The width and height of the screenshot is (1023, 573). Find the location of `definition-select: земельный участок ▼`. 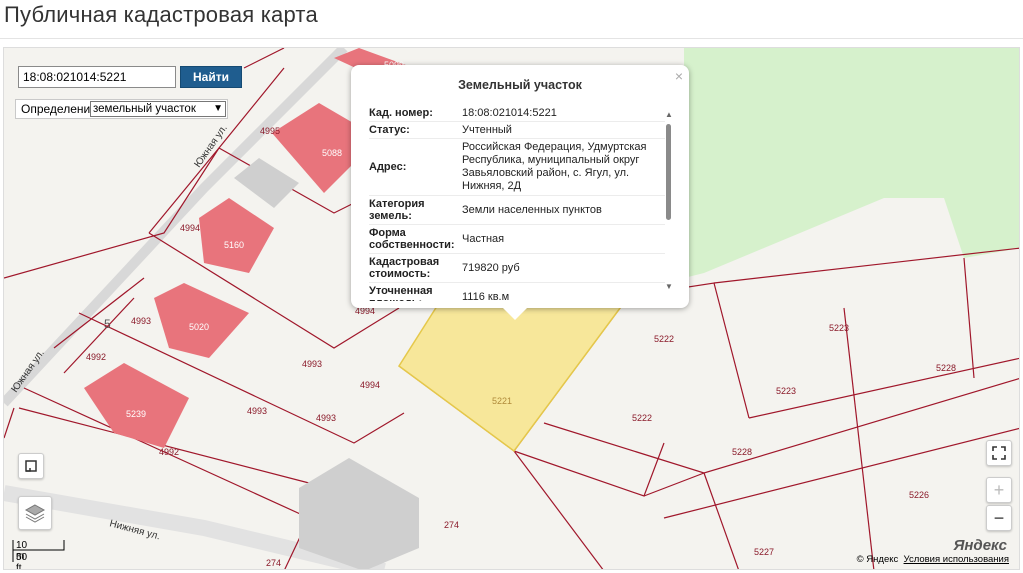

definition-select: земельный участок ▼ is located at coordinates (158, 109).